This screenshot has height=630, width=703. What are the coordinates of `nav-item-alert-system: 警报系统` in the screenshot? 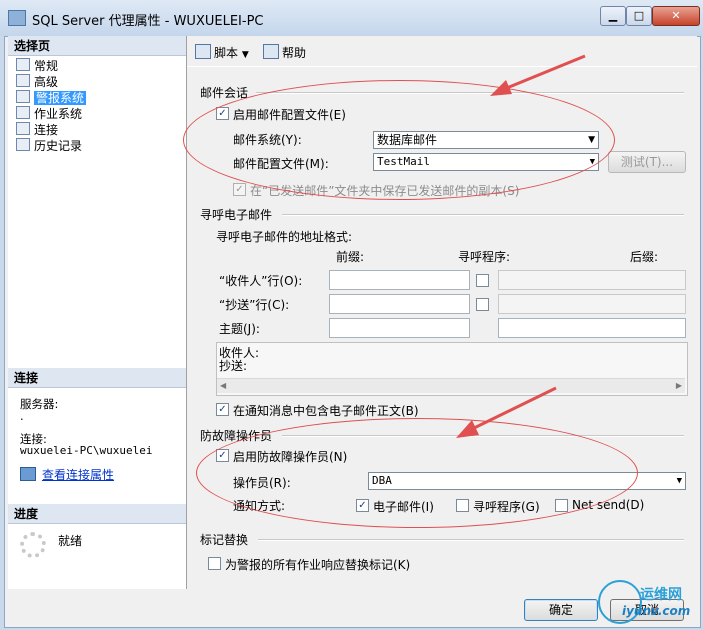 It's located at (51, 98).